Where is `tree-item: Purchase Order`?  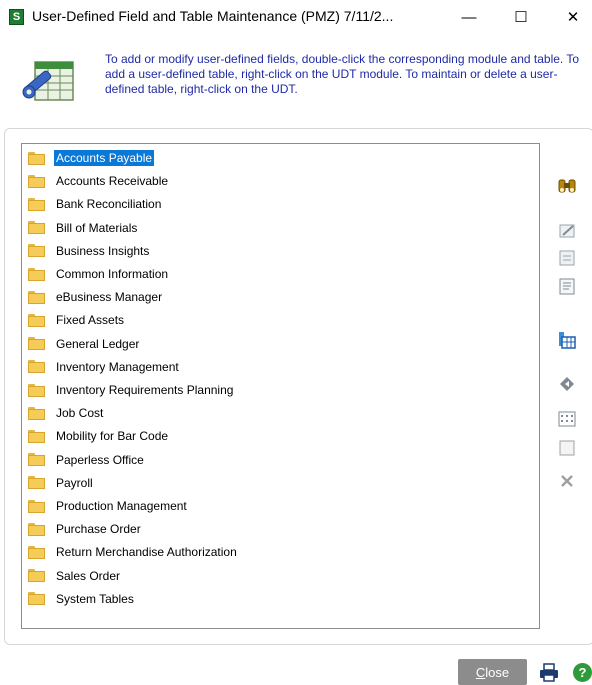 tree-item: Purchase Order is located at coordinates (85, 529).